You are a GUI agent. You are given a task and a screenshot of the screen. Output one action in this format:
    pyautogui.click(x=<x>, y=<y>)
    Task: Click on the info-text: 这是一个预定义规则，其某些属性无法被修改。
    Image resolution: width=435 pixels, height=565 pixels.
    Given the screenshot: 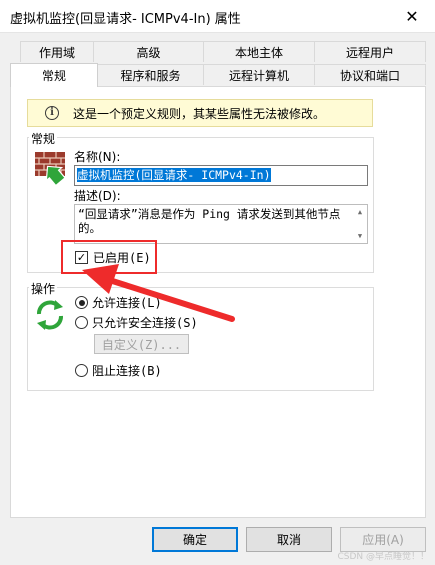 What is the action you would take?
    pyautogui.click(x=199, y=113)
    